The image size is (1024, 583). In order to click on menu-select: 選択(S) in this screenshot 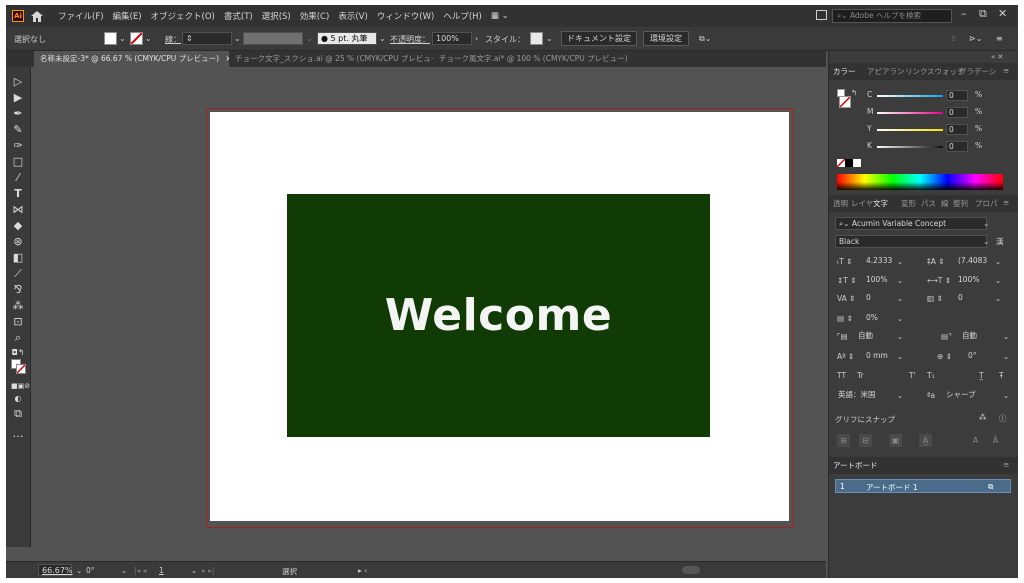, I will do `click(276, 16)`.